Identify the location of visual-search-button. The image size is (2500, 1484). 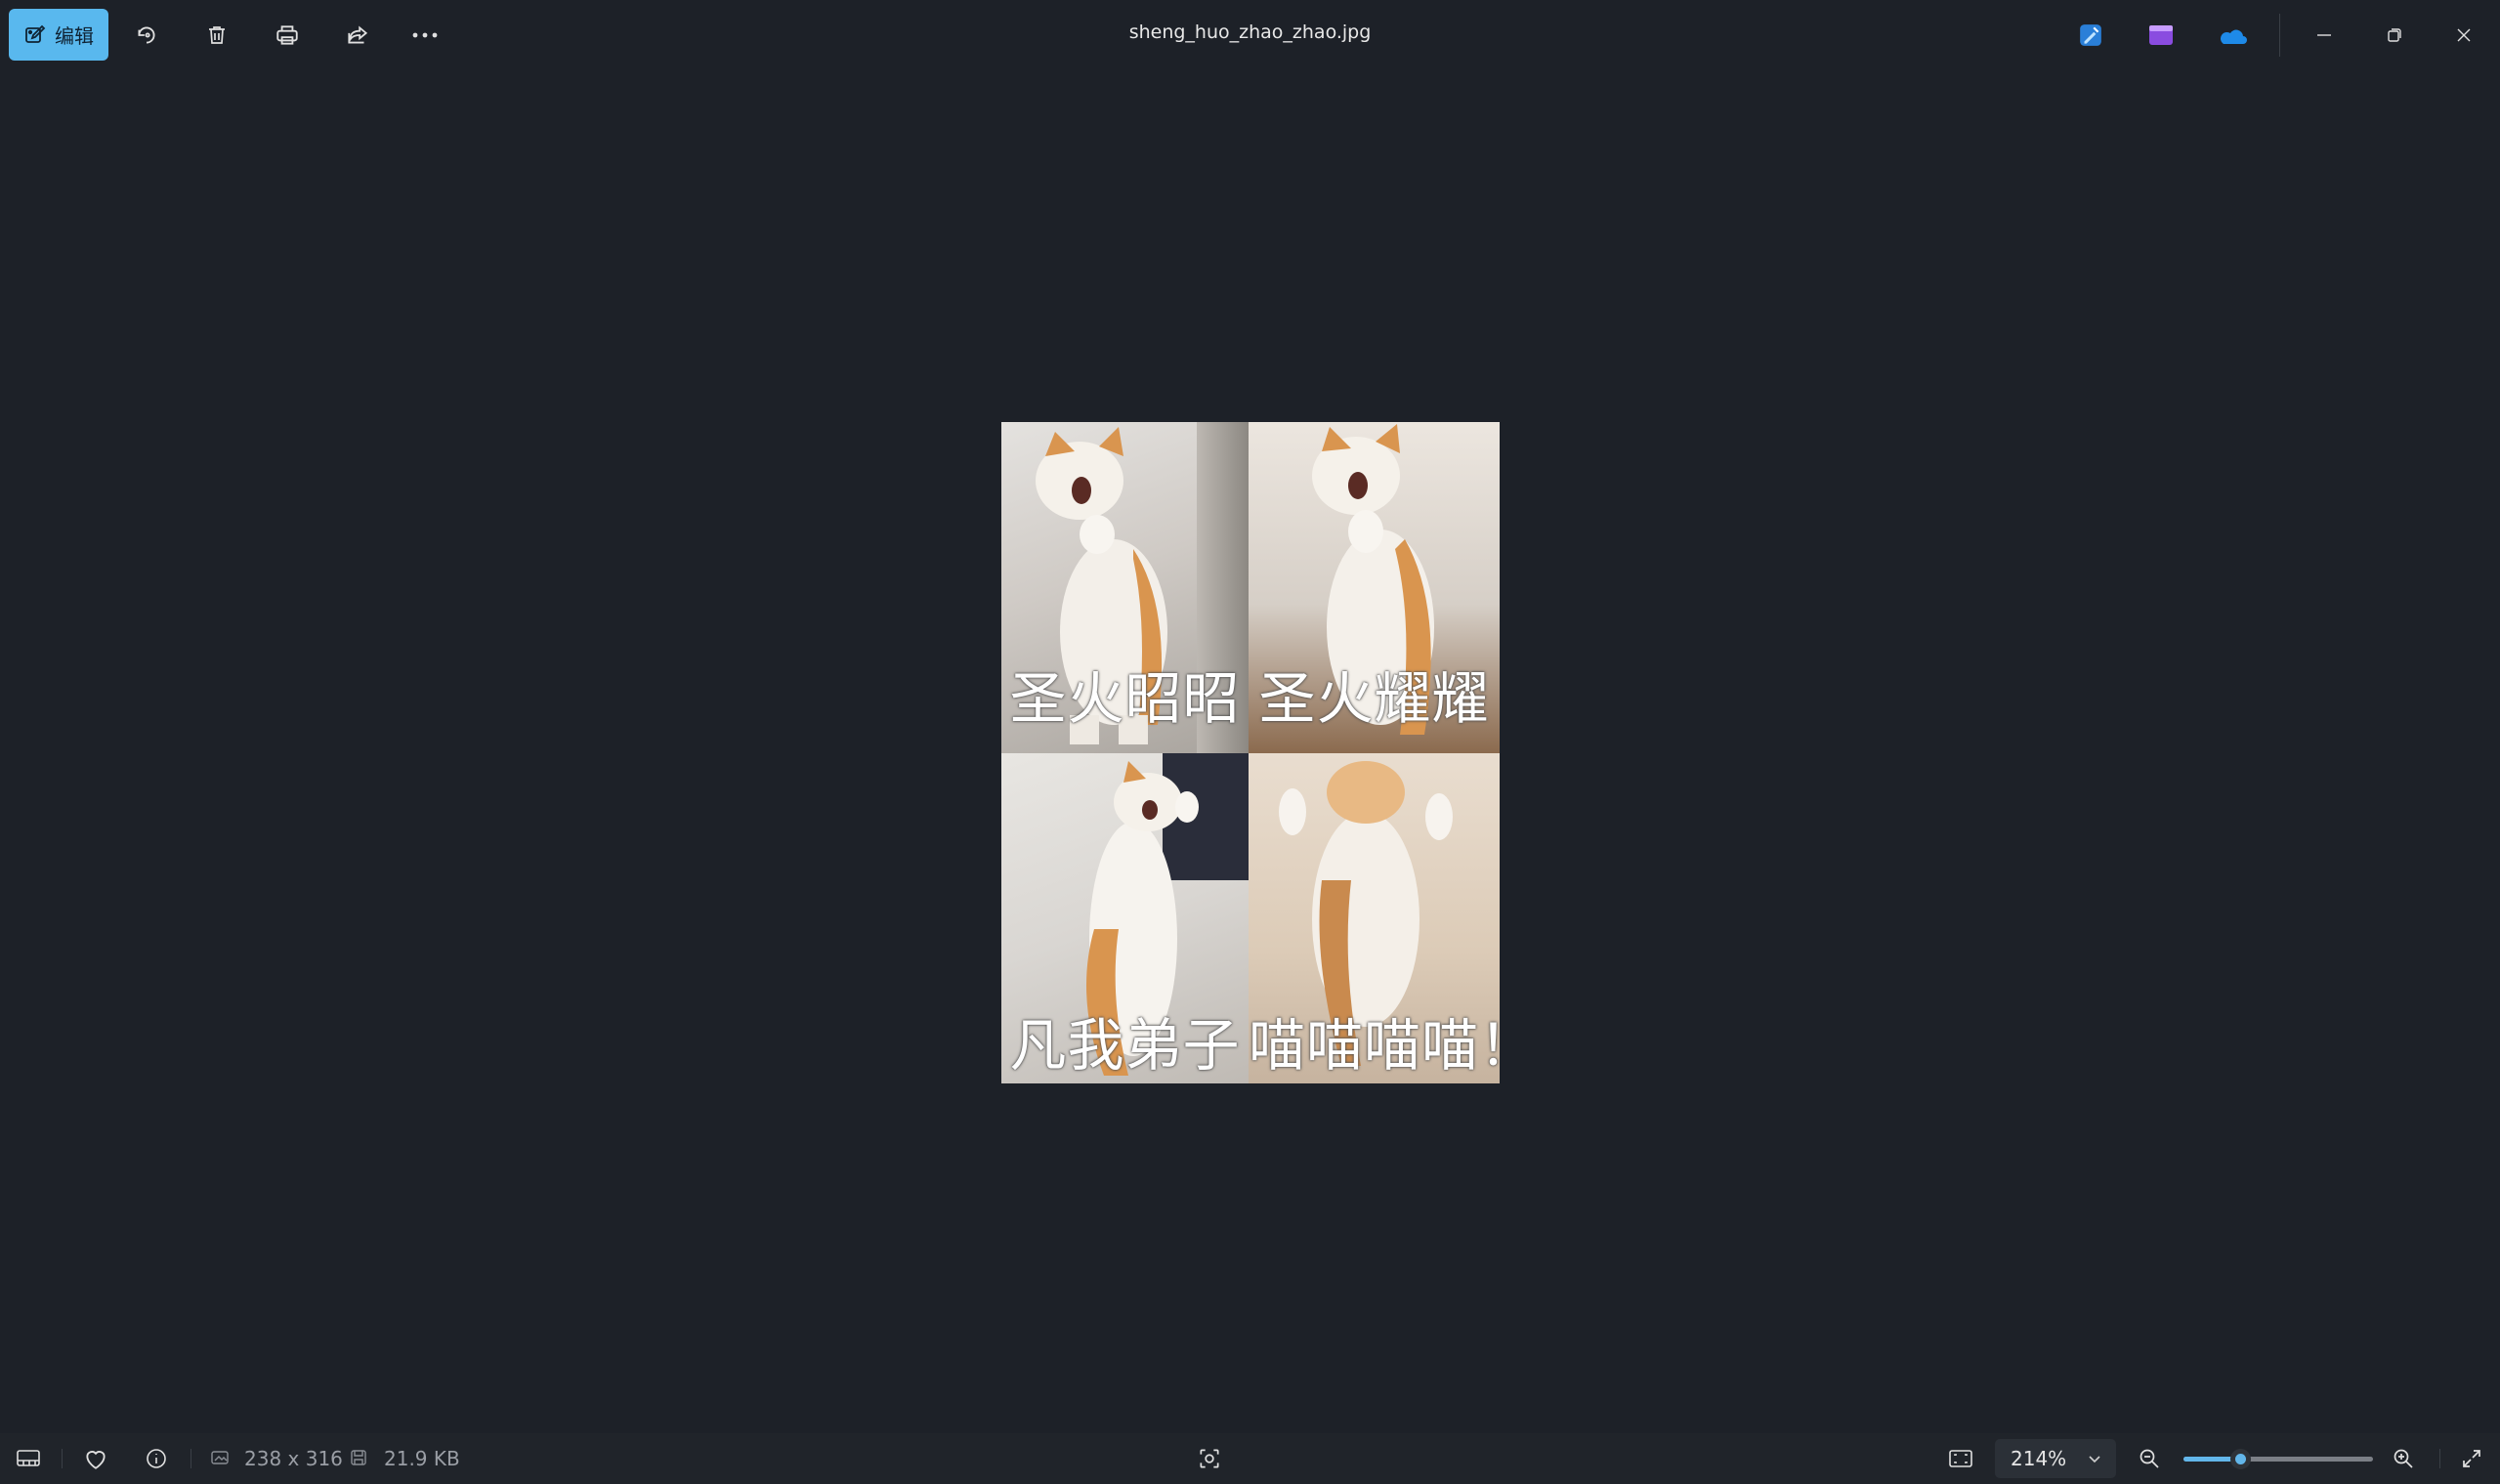
(1209, 1459).